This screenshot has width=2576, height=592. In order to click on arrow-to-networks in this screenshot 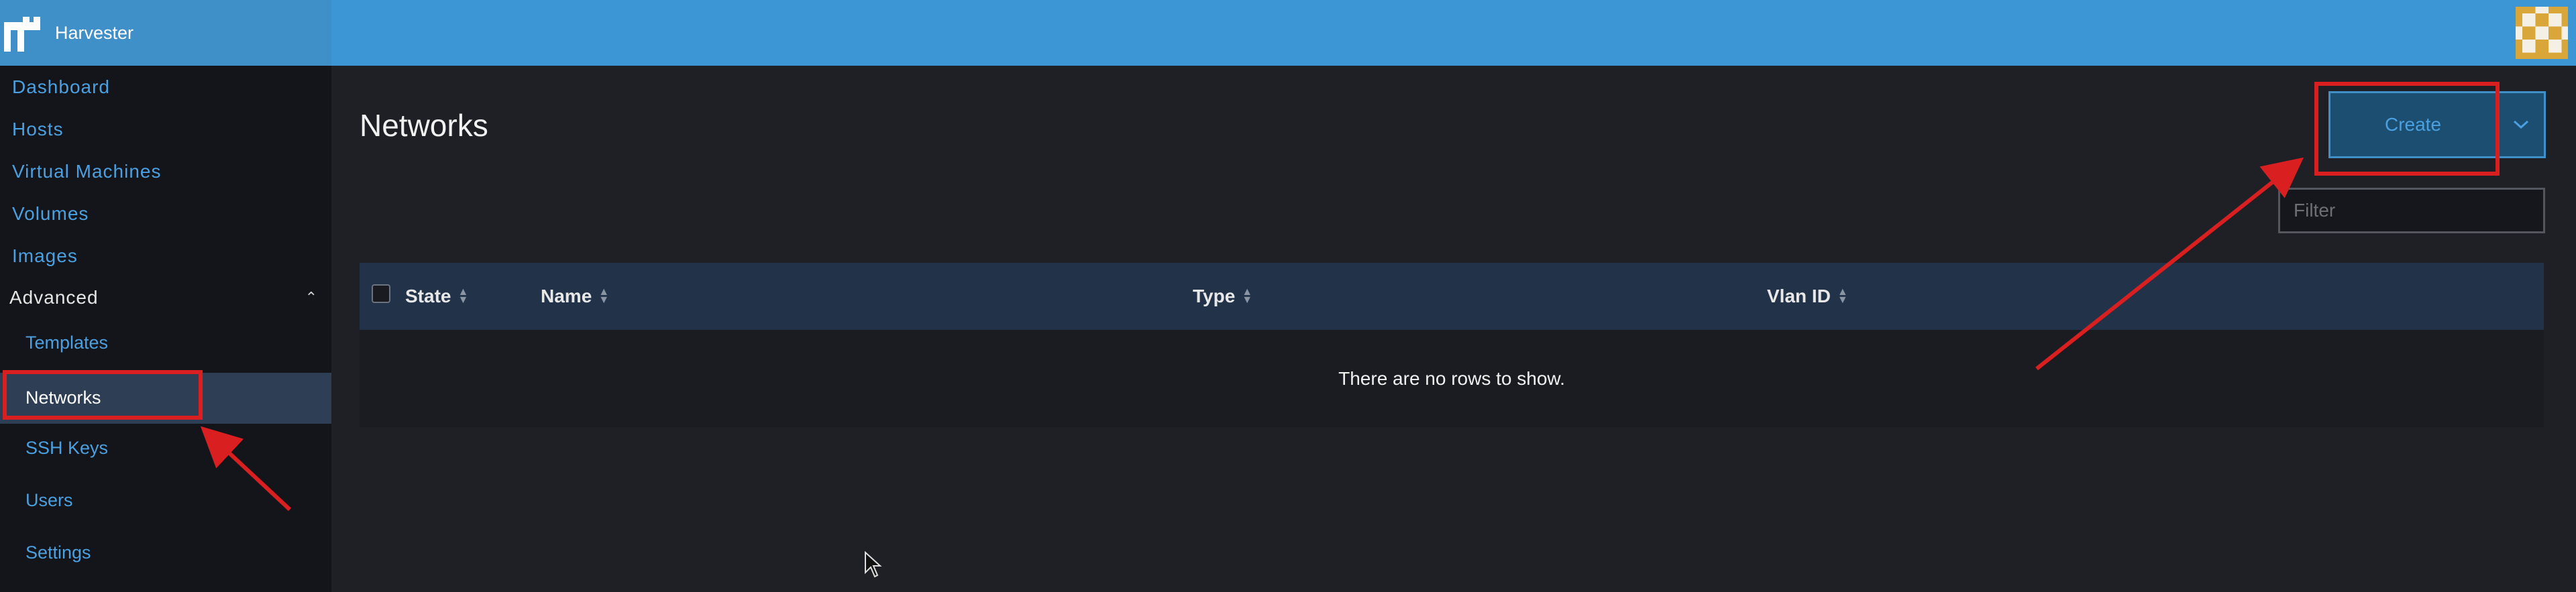, I will do `click(246, 469)`.